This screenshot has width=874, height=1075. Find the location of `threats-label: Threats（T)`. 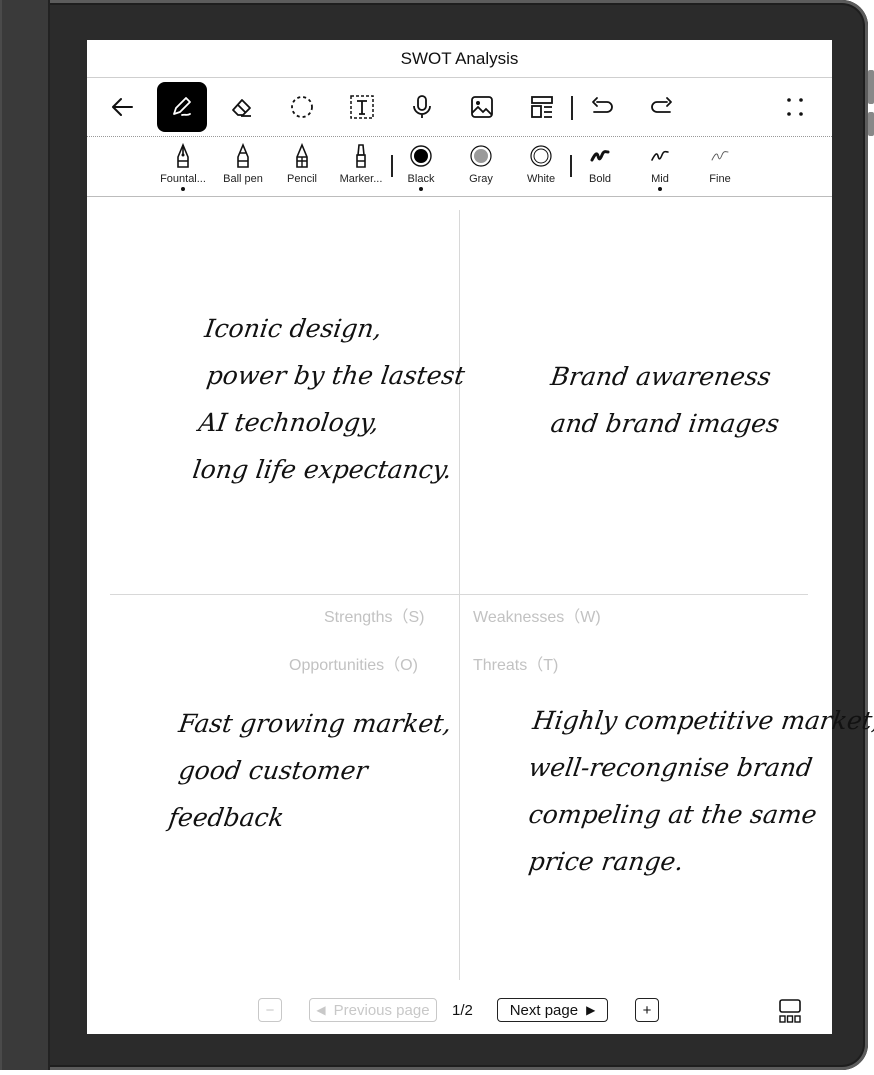

threats-label: Threats（T) is located at coordinates (516, 665).